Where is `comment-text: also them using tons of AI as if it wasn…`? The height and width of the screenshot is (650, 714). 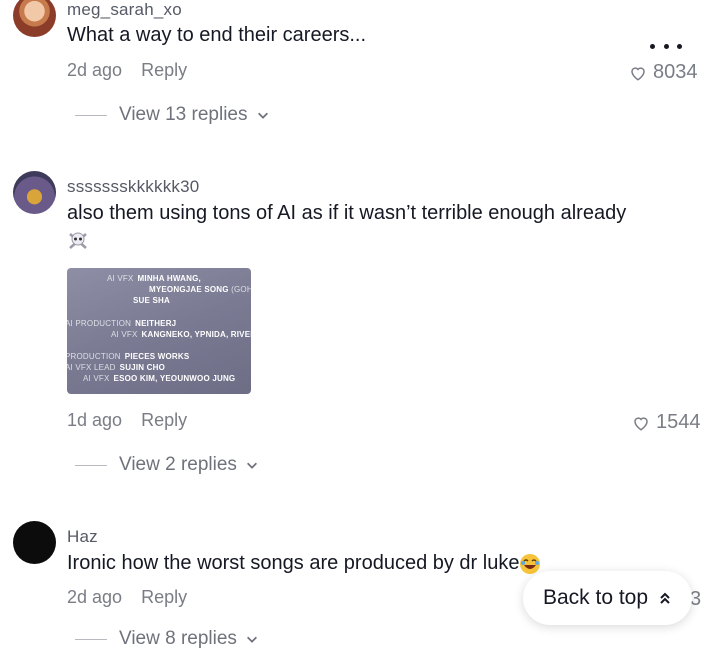
comment-text: also them using tons of AI as if it wasn… is located at coordinates (347, 227).